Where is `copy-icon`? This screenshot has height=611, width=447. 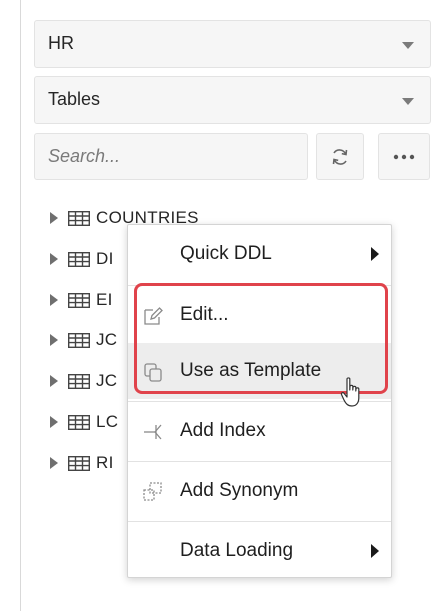
copy-icon is located at coordinates (153, 372).